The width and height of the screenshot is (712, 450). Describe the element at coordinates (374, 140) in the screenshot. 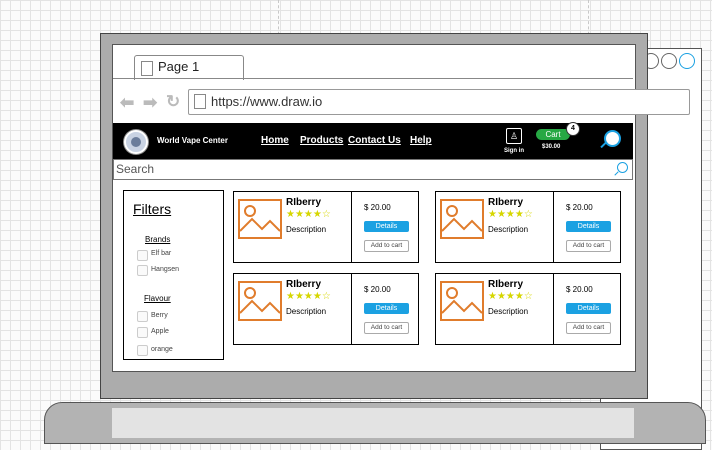

I see `nav-link-contact-us: Contact Us` at that location.